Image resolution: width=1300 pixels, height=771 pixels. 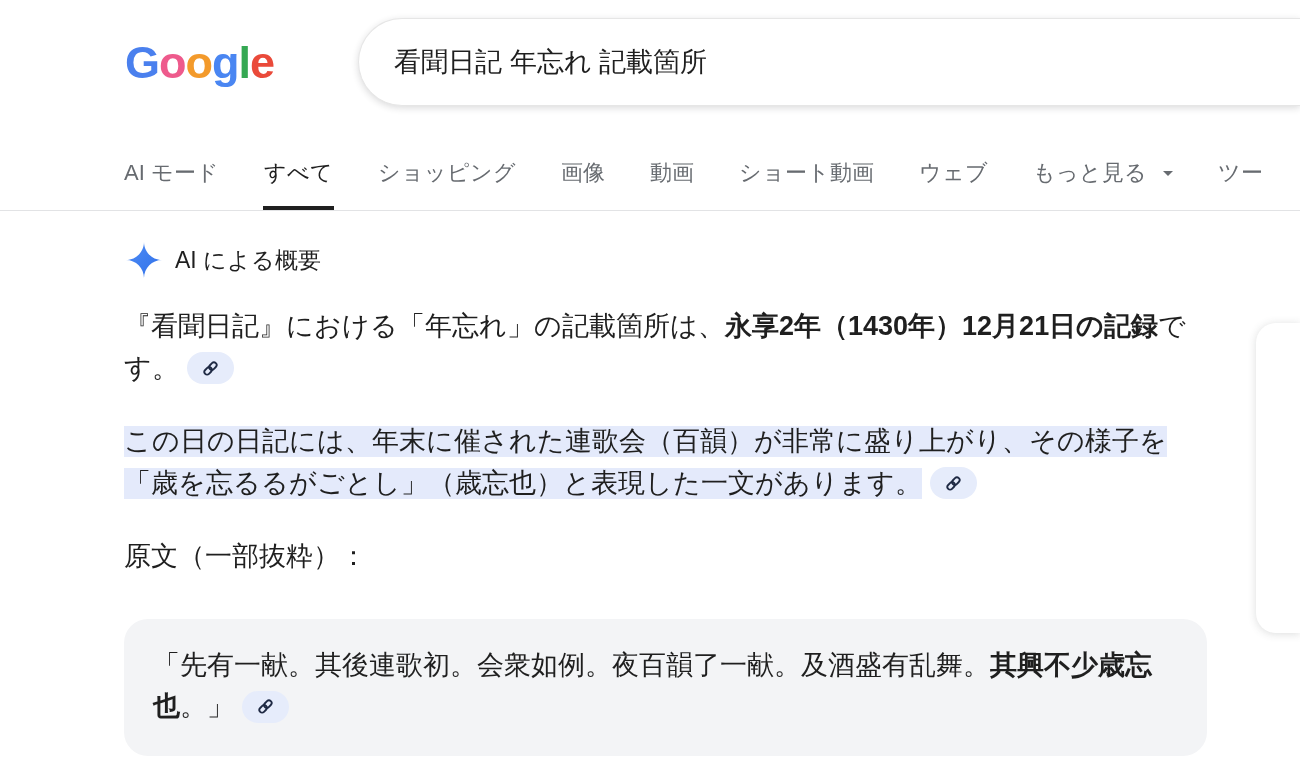 What do you see at coordinates (248, 260) in the screenshot?
I see `section-title: AI による概要` at bounding box center [248, 260].